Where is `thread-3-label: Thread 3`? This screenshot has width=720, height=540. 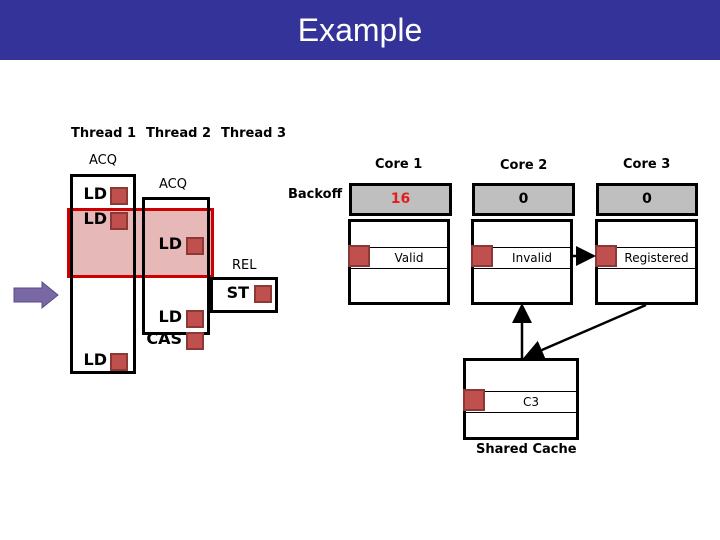
thread-3-label: Thread 3 is located at coordinates (253, 133).